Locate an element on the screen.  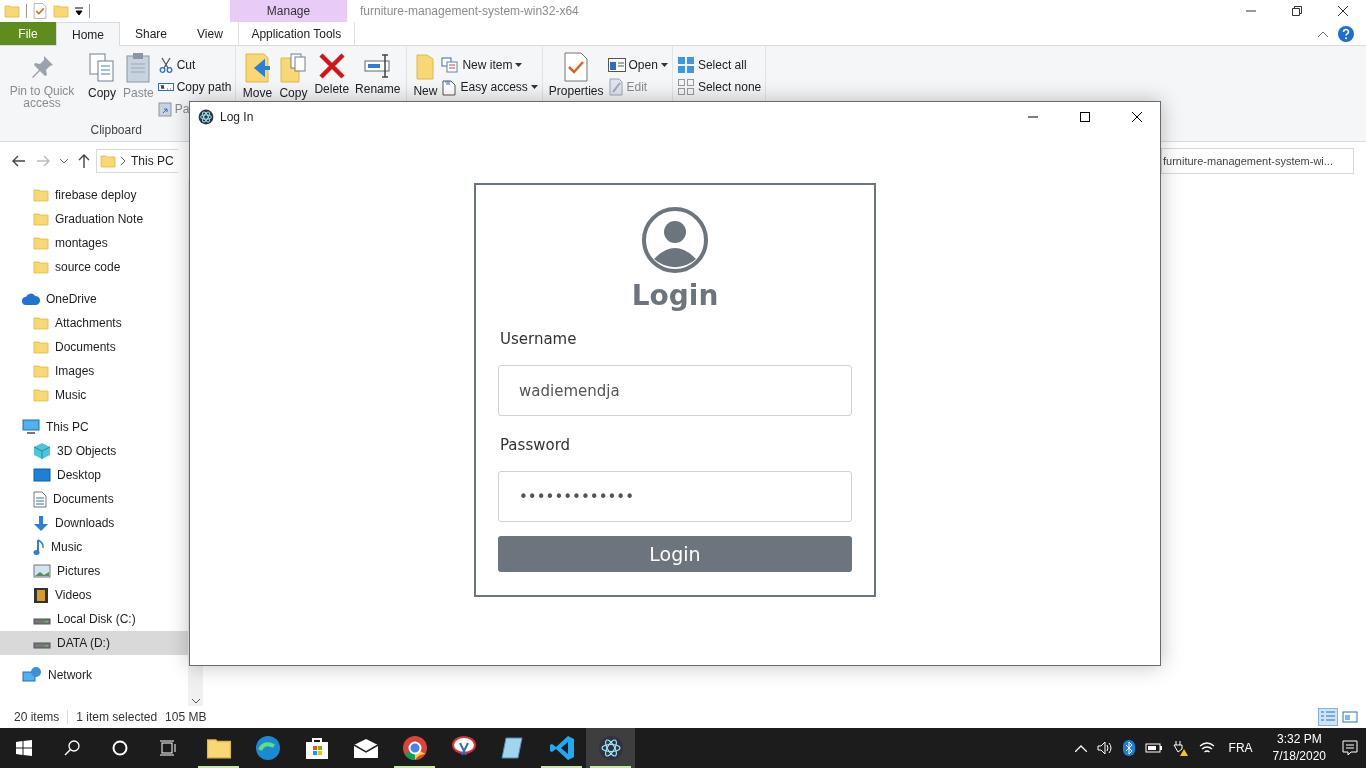
login-button: Login is located at coordinates (675, 554).